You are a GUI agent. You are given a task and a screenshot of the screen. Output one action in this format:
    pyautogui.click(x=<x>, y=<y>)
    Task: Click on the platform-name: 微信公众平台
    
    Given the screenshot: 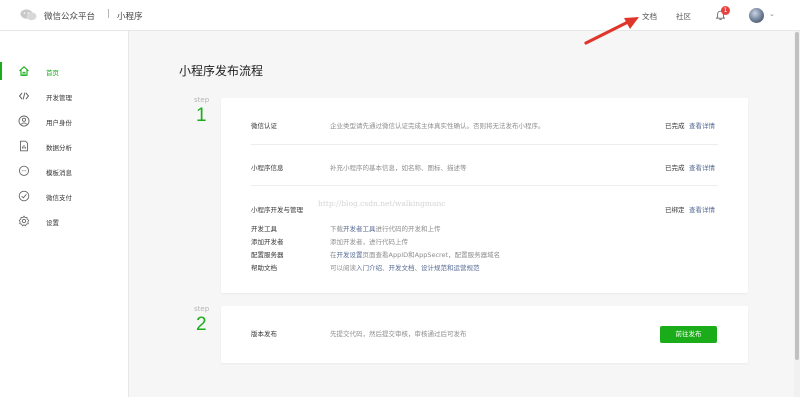 What is the action you would take?
    pyautogui.click(x=69, y=16)
    